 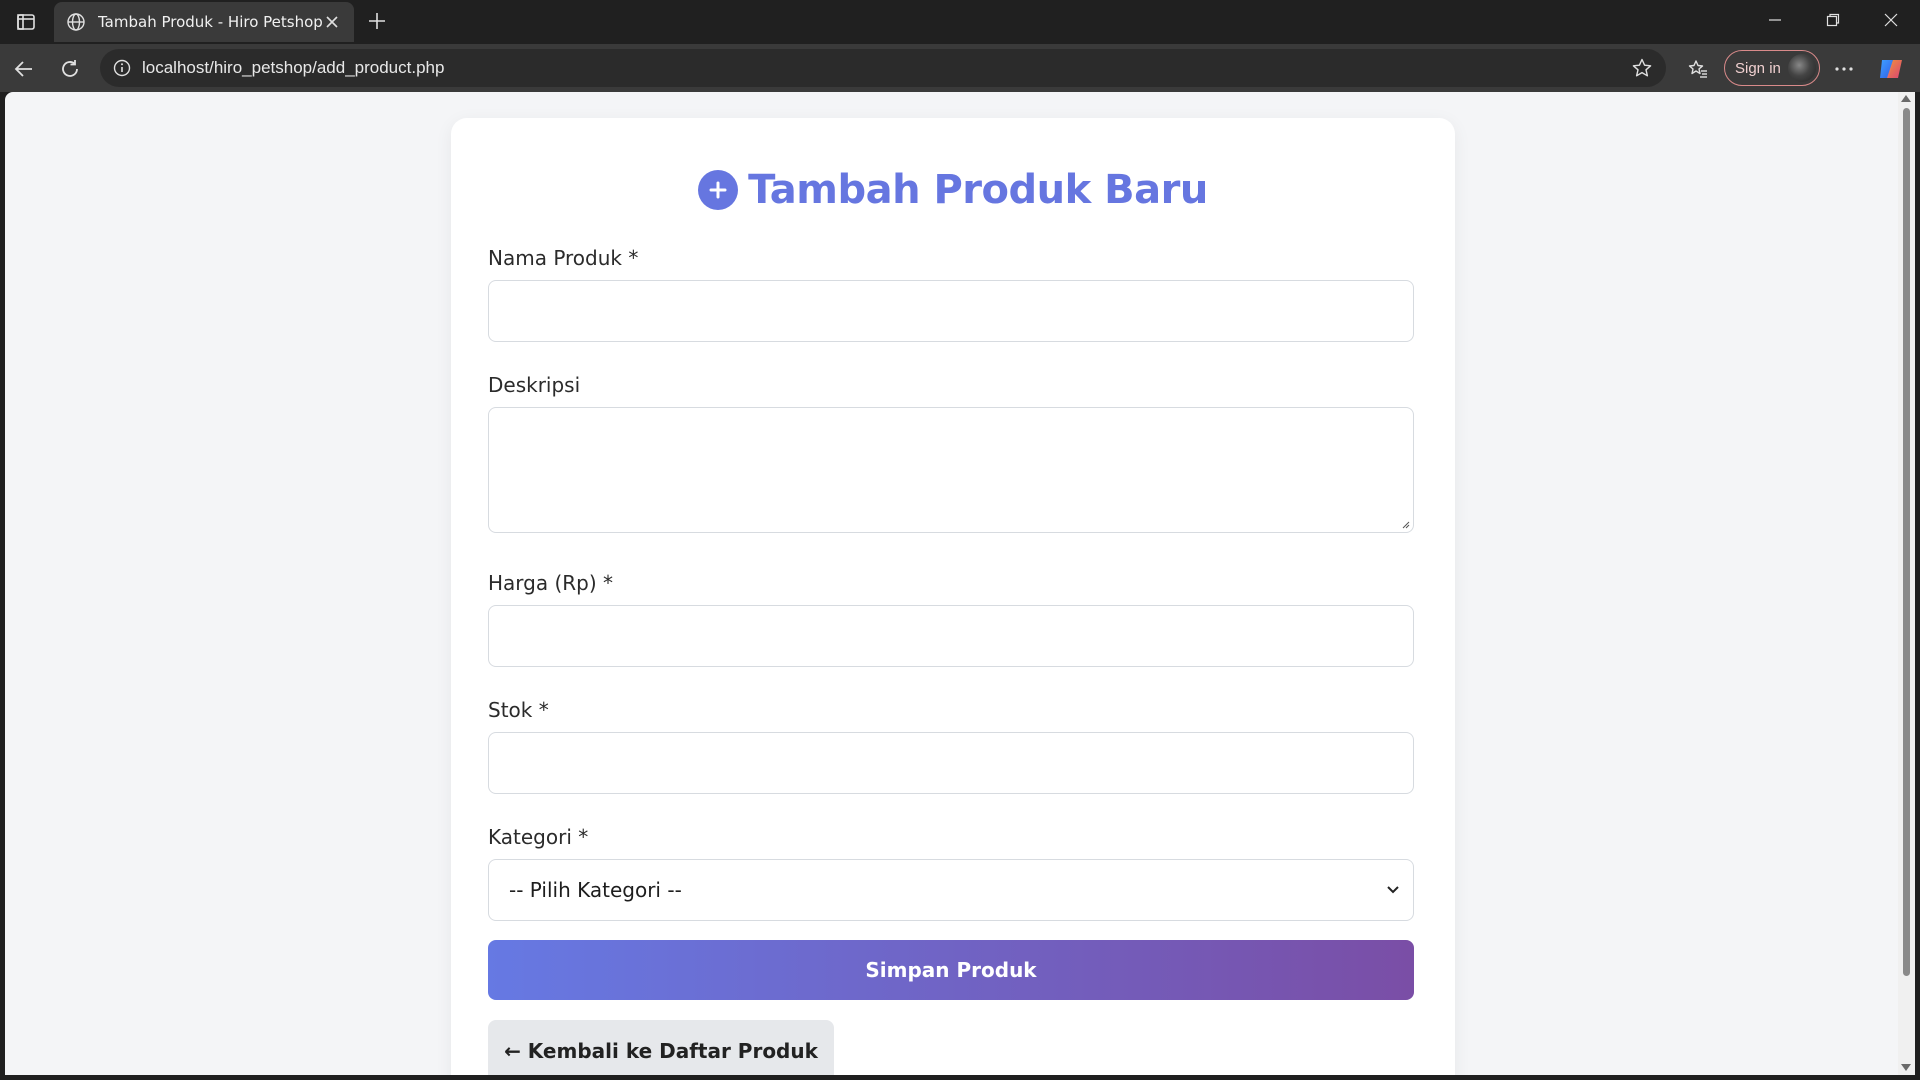 What do you see at coordinates (518, 710) in the screenshot?
I see `stock-label: Stok *` at bounding box center [518, 710].